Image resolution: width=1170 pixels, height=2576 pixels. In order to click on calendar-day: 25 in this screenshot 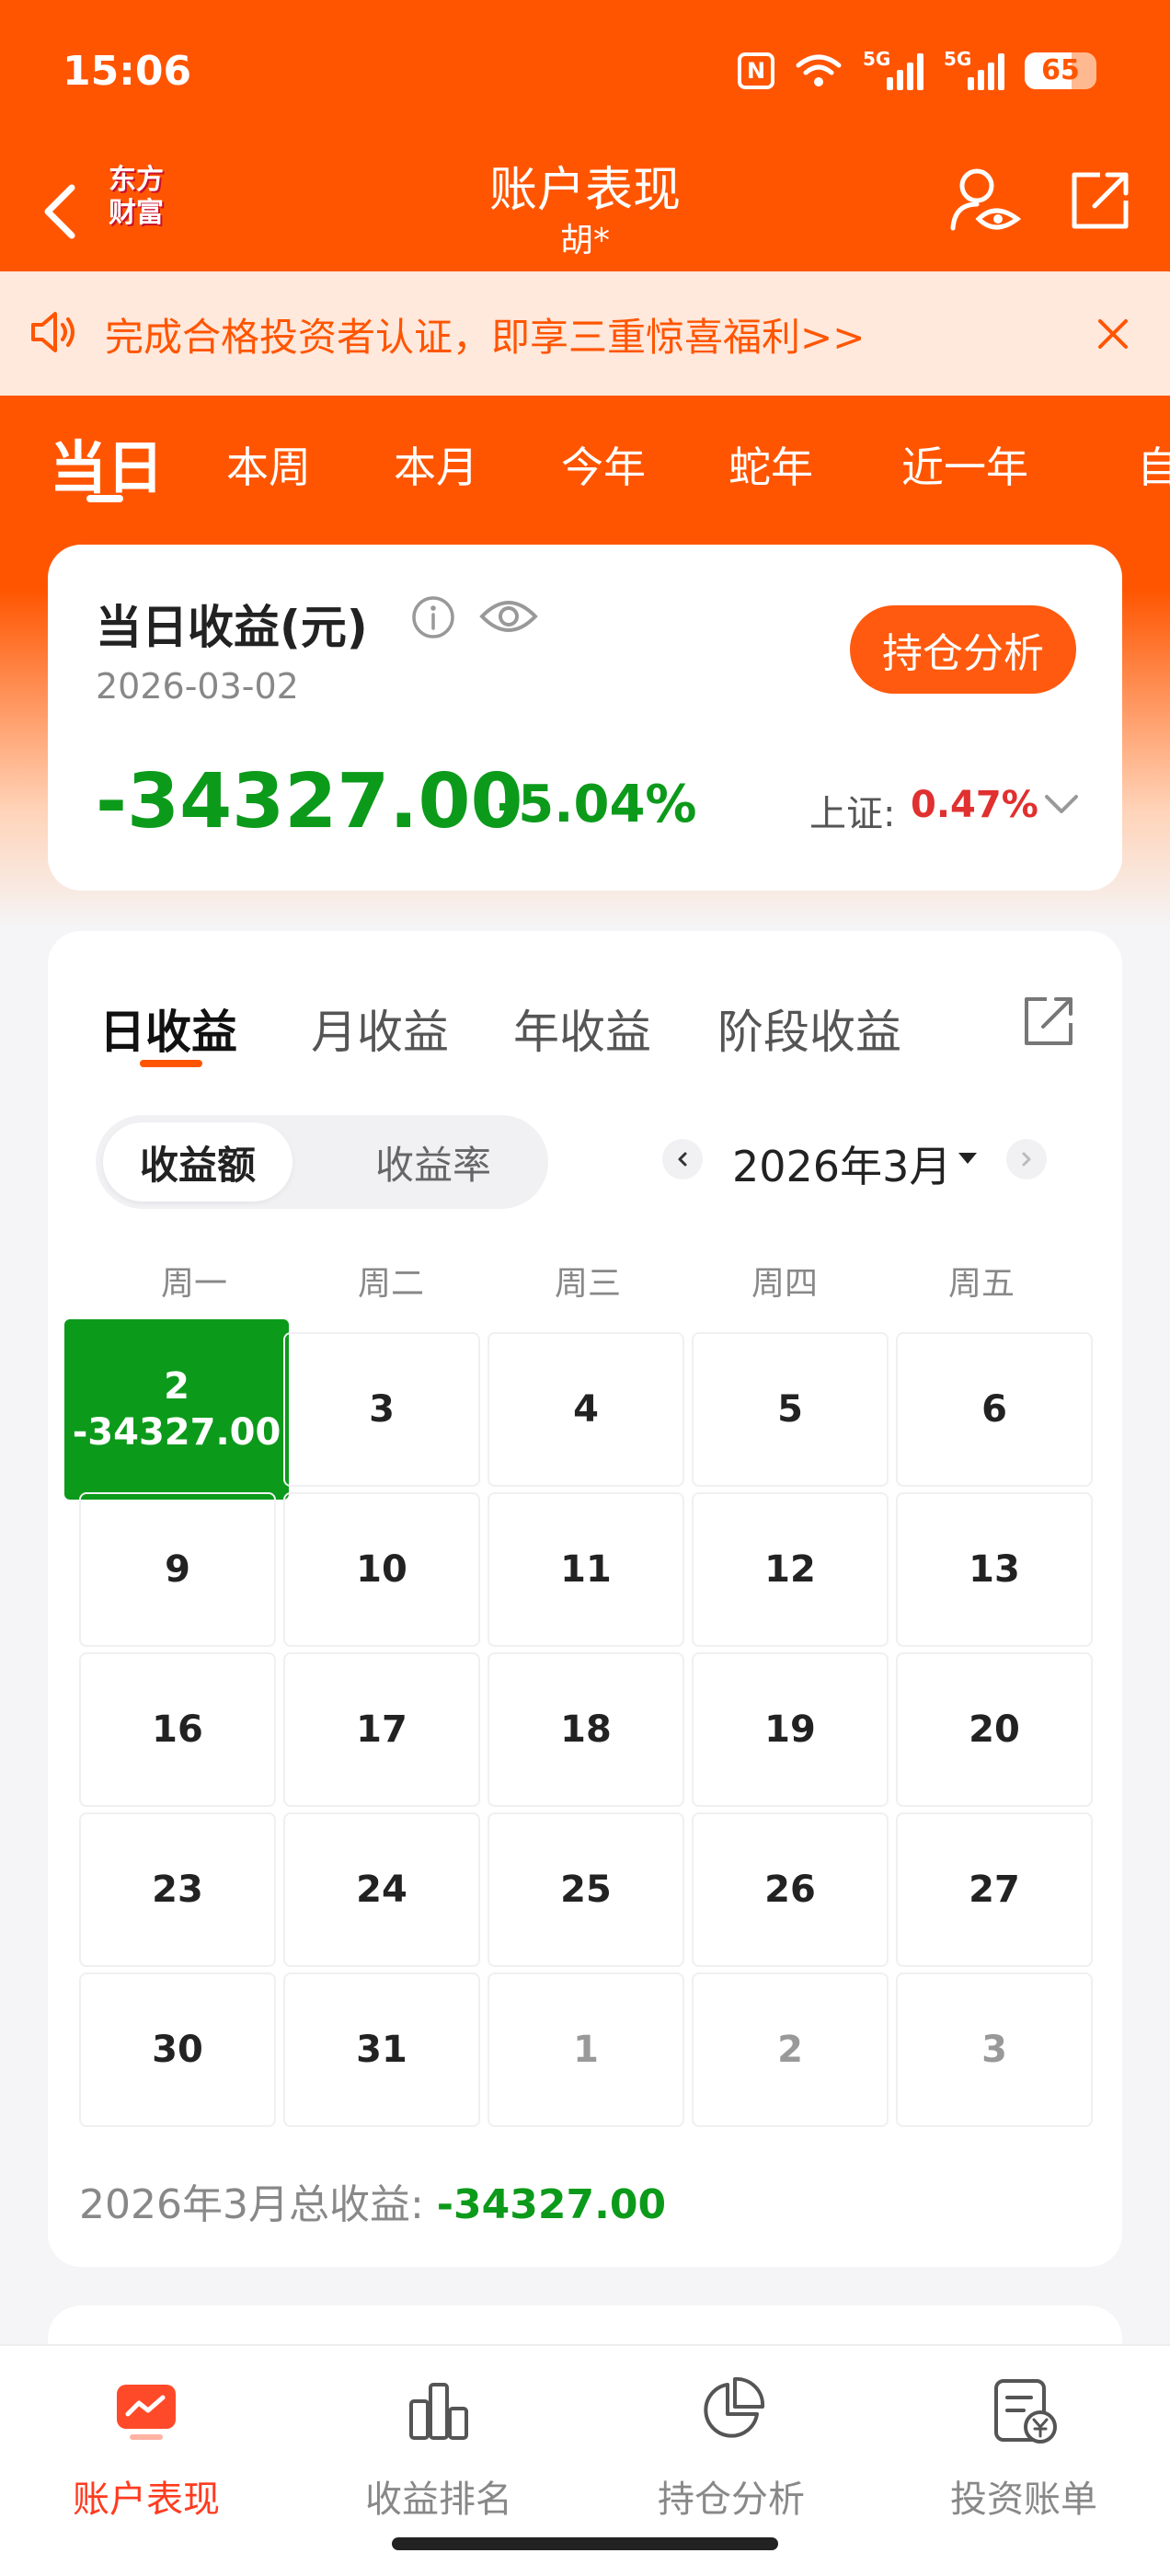, I will do `click(586, 1890)`.